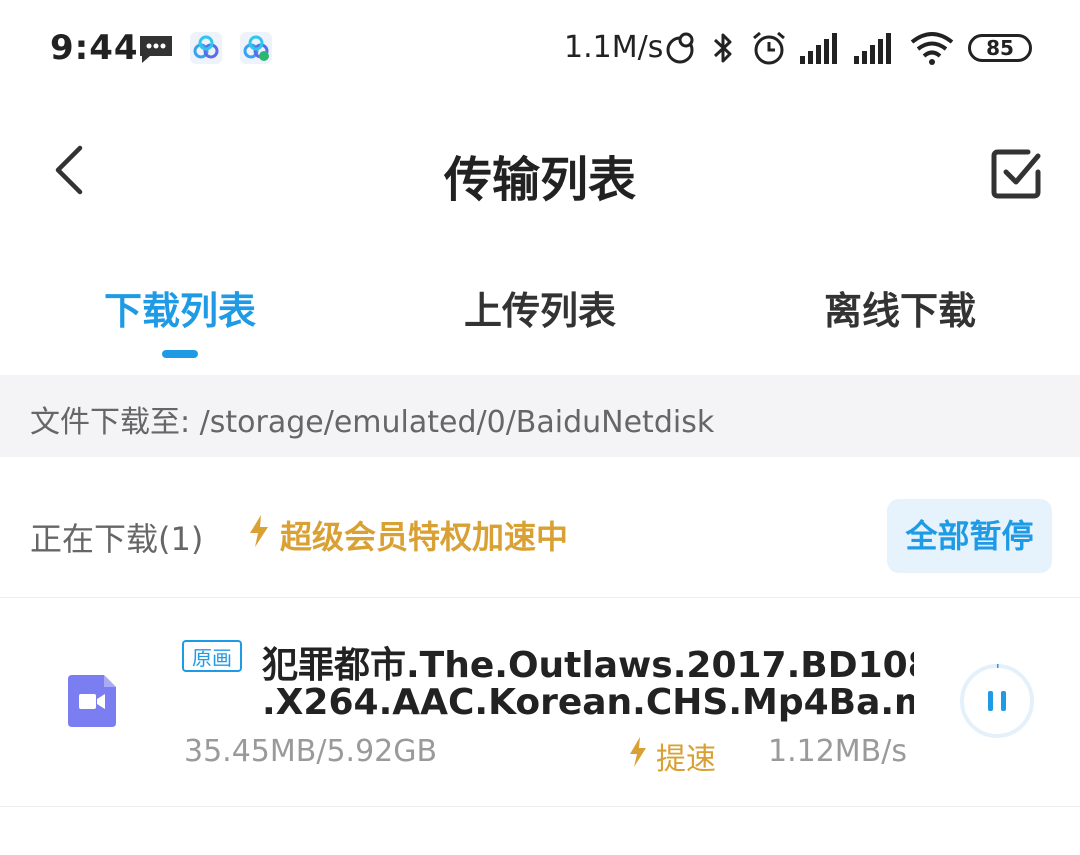  Describe the element at coordinates (540, 49) in the screenshot. I see `status-bar: 9:44 1.1M/s 85` at that location.